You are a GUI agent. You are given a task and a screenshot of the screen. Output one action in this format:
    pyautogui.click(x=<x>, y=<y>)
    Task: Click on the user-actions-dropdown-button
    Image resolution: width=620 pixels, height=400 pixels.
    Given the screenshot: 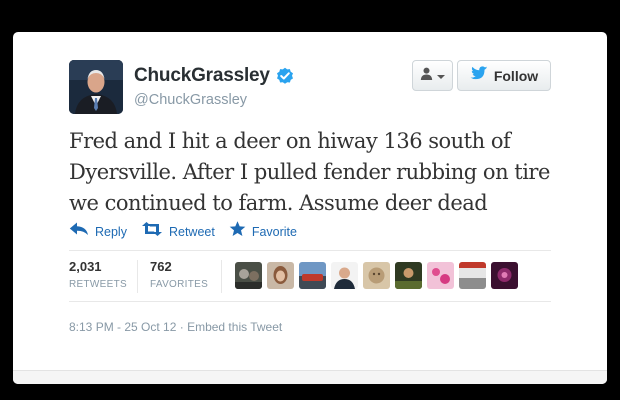 What is the action you would take?
    pyautogui.click(x=432, y=75)
    